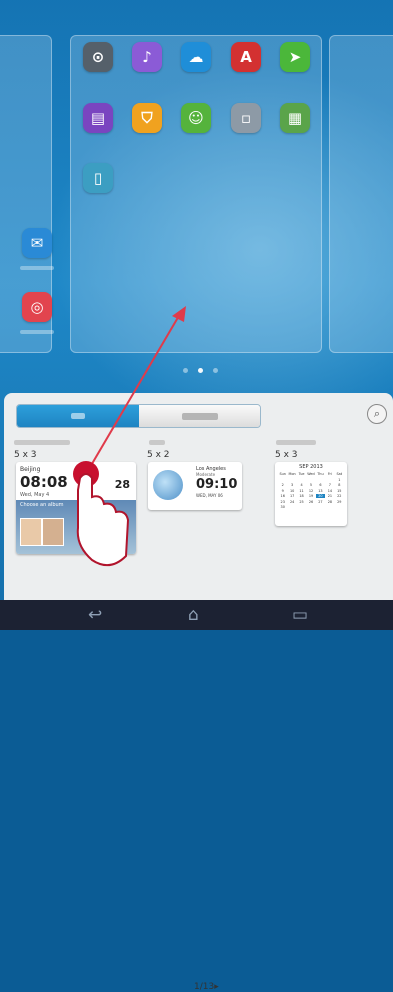  Describe the element at coordinates (216, 987) in the screenshot. I see `pager-next-icon: ▸` at that location.